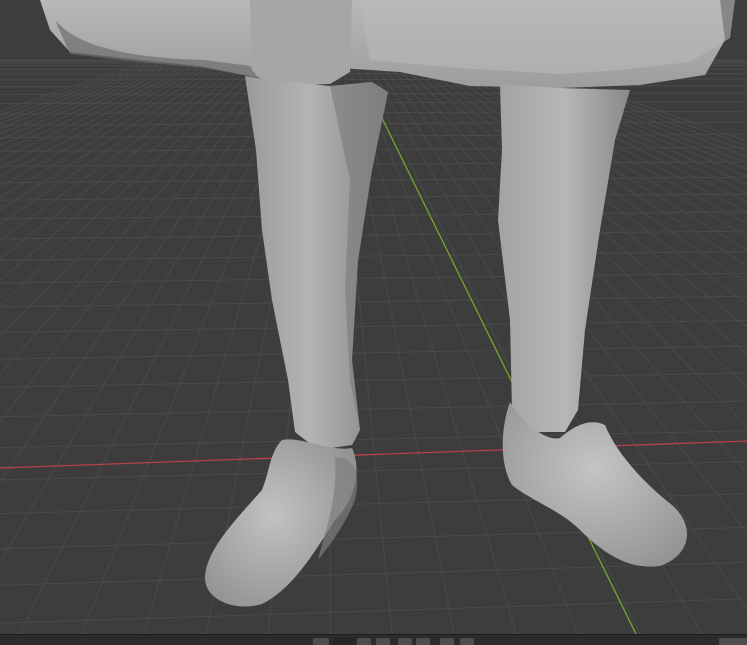 The width and height of the screenshot is (747, 645). What do you see at coordinates (301, 43) in the screenshot?
I see `robe-panel` at bounding box center [301, 43].